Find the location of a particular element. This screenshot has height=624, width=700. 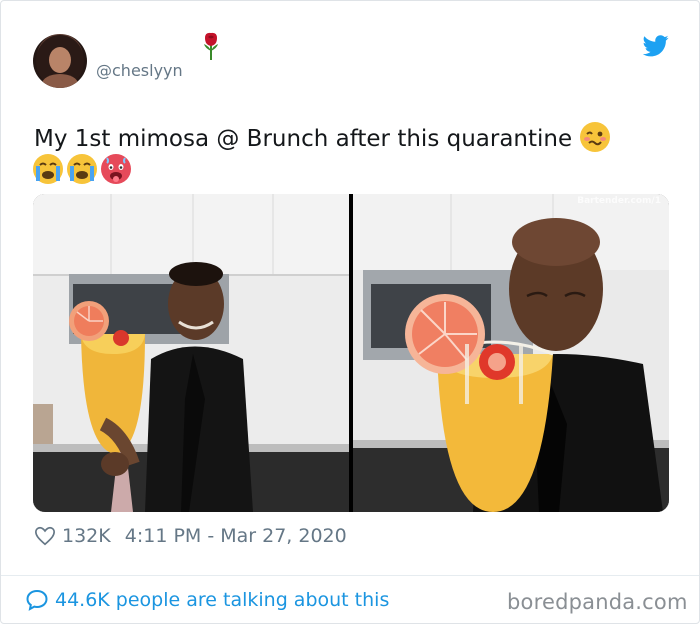

divider is located at coordinates (350, 575).